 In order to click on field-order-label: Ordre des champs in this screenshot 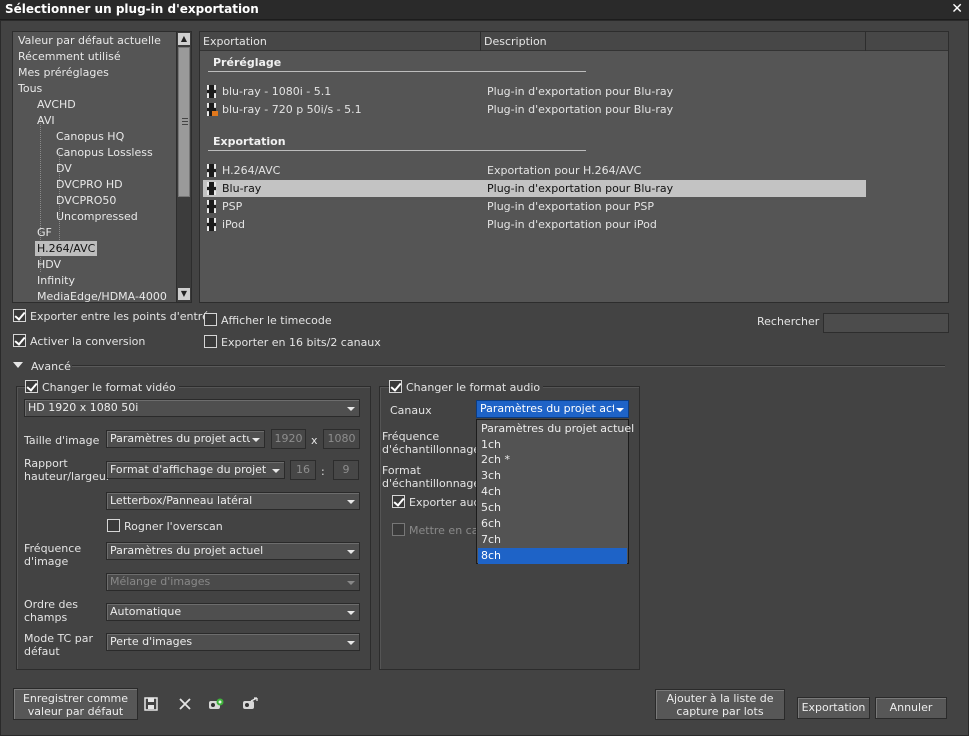, I will do `click(51, 611)`.